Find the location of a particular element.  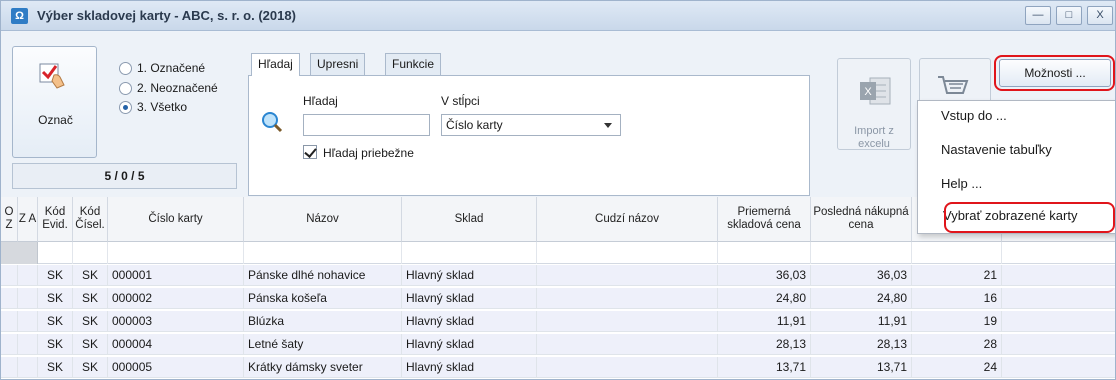

cell-priemerna: 28,13 is located at coordinates (764, 344).